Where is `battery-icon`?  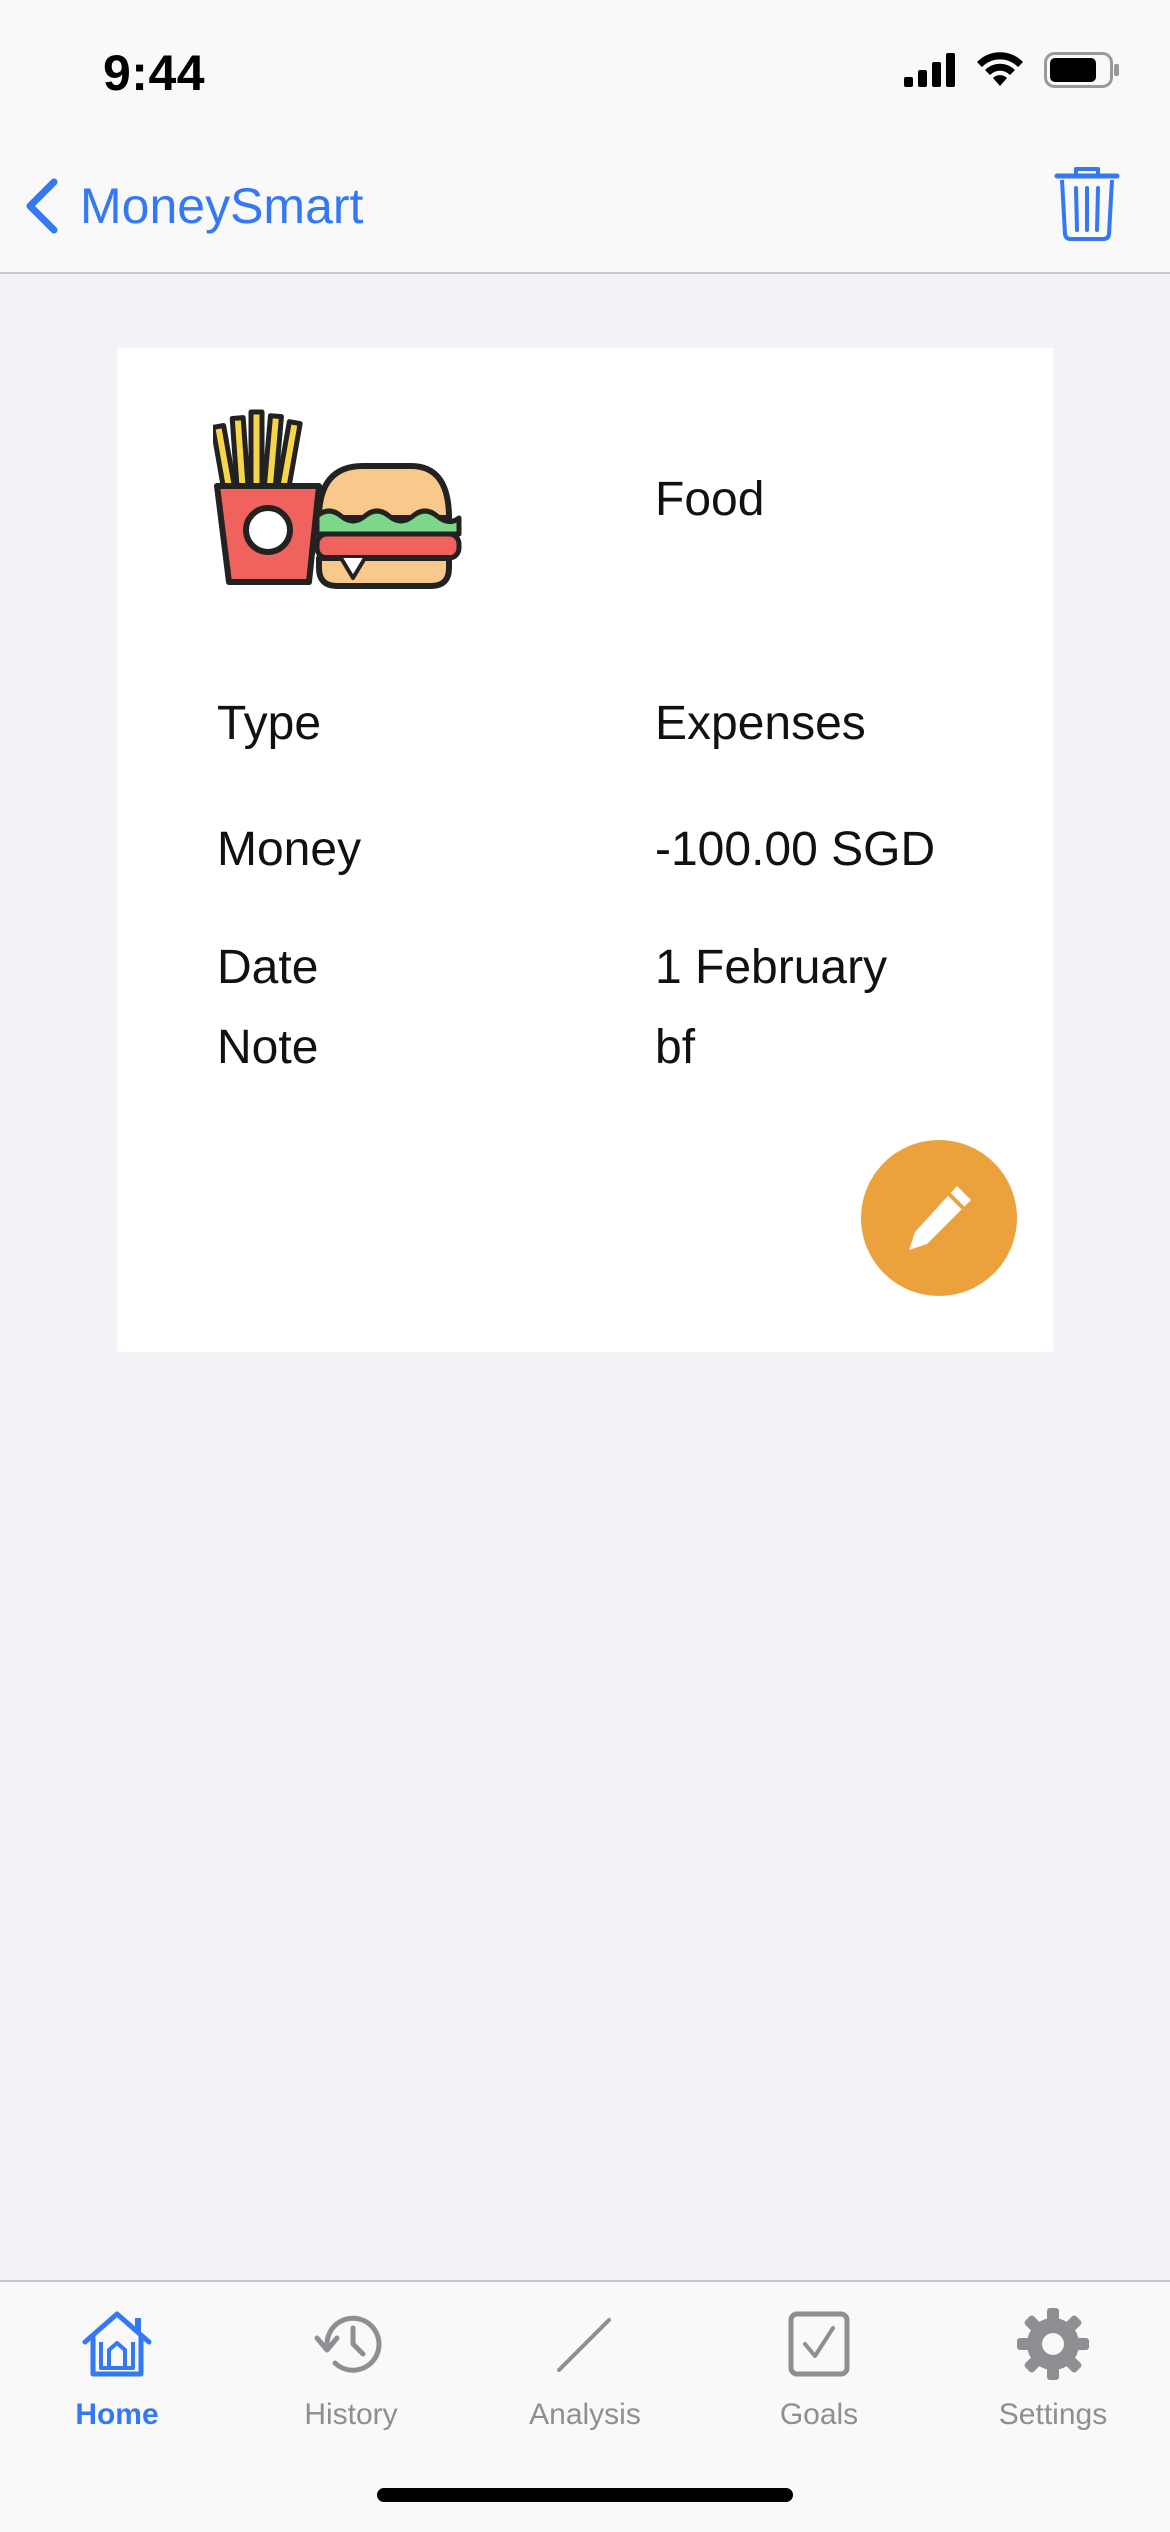 battery-icon is located at coordinates (1081, 70).